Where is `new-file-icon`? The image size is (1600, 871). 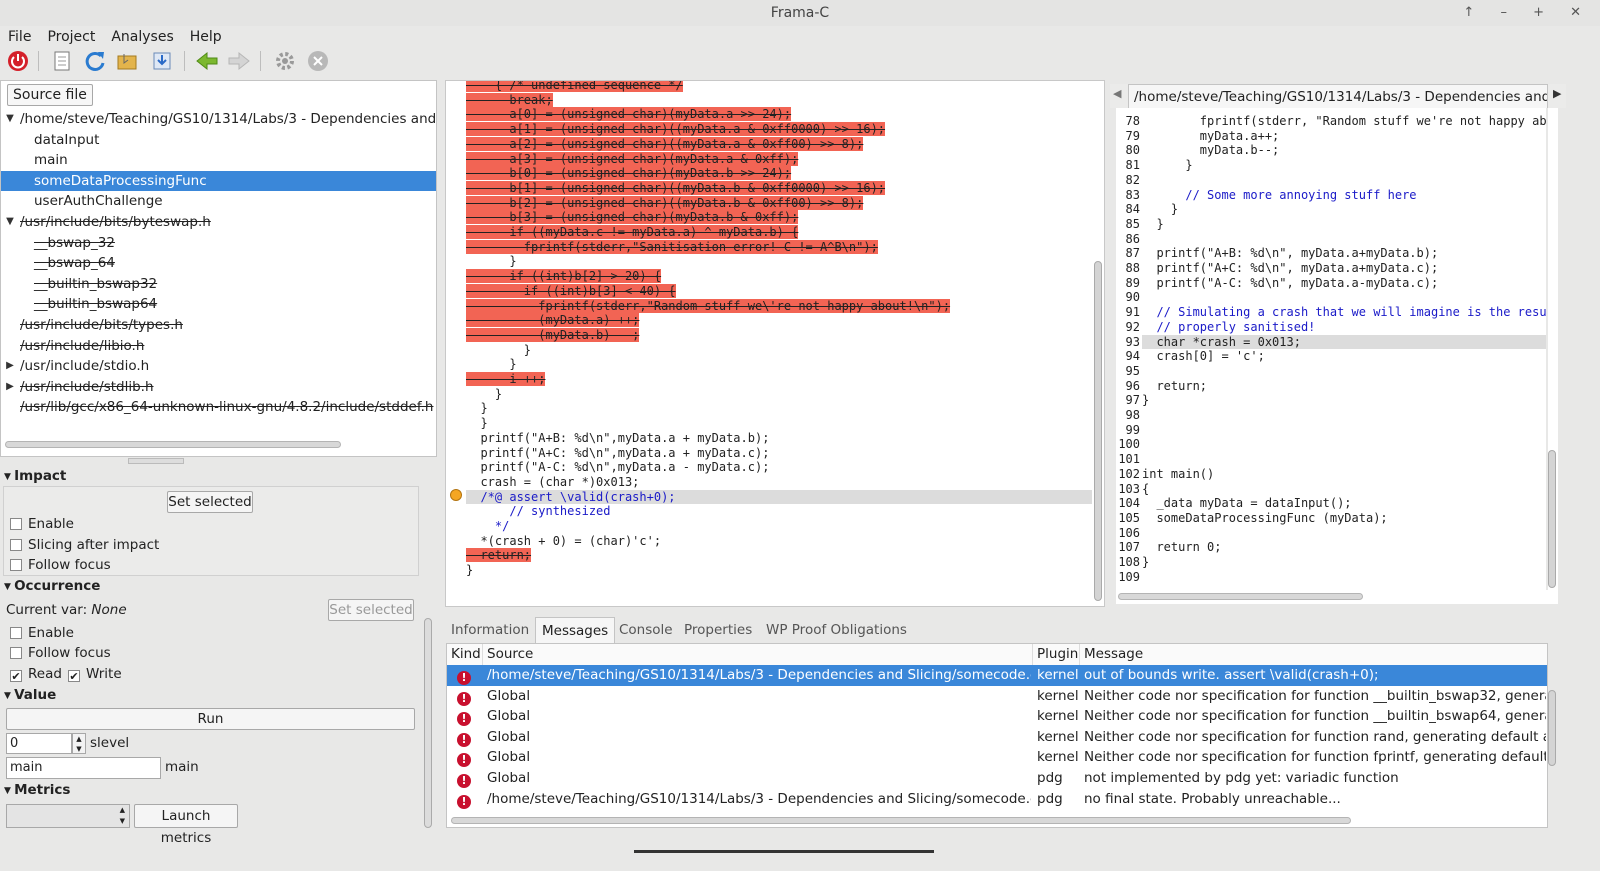 new-file-icon is located at coordinates (62, 61).